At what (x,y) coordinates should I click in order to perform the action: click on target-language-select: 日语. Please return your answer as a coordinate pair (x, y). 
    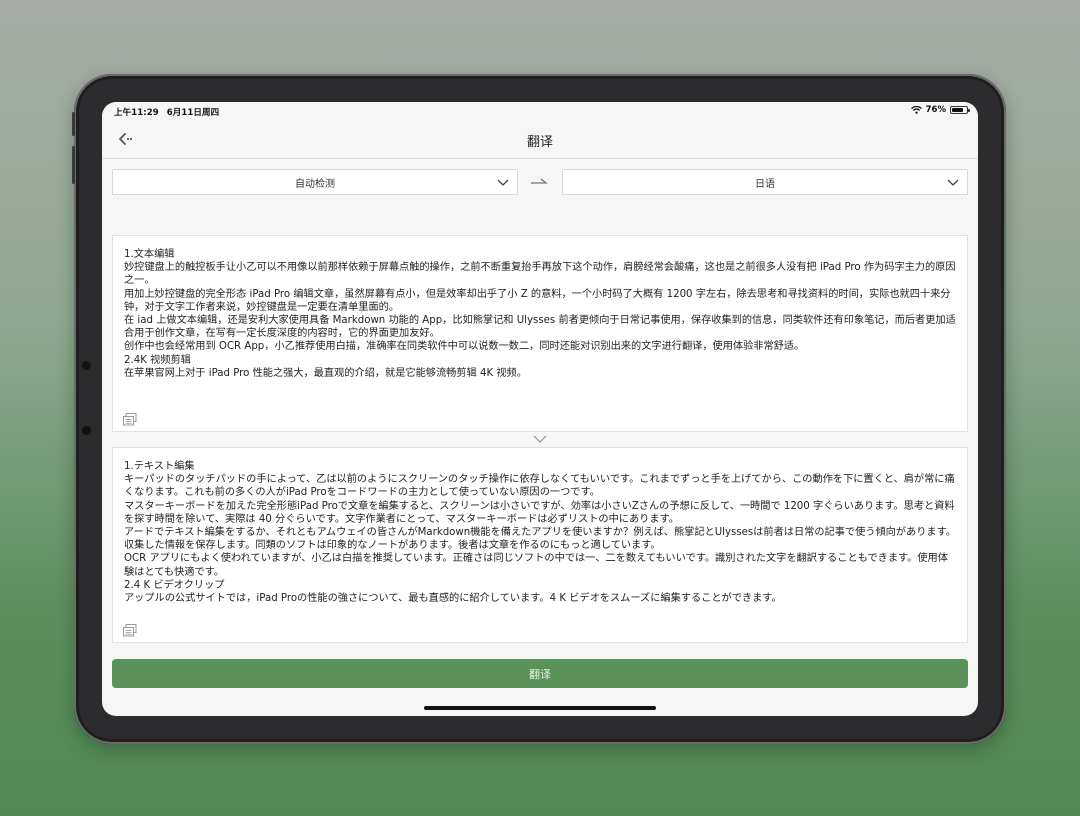
    Looking at the image, I should click on (765, 182).